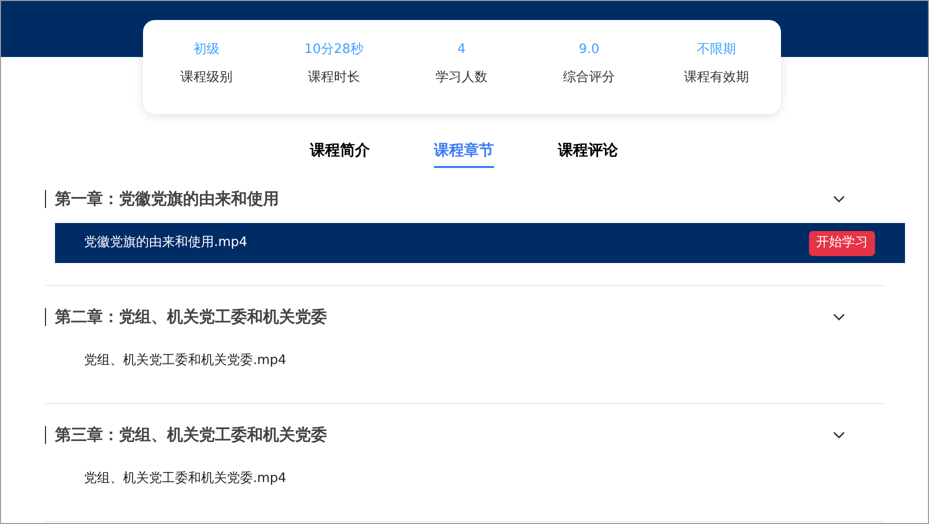  What do you see at coordinates (334, 78) in the screenshot?
I see `stat-label: 课程时长` at bounding box center [334, 78].